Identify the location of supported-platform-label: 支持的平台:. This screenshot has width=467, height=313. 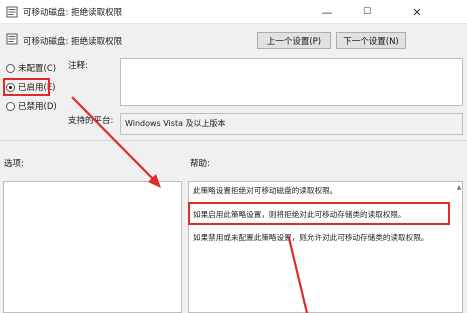
(91, 121).